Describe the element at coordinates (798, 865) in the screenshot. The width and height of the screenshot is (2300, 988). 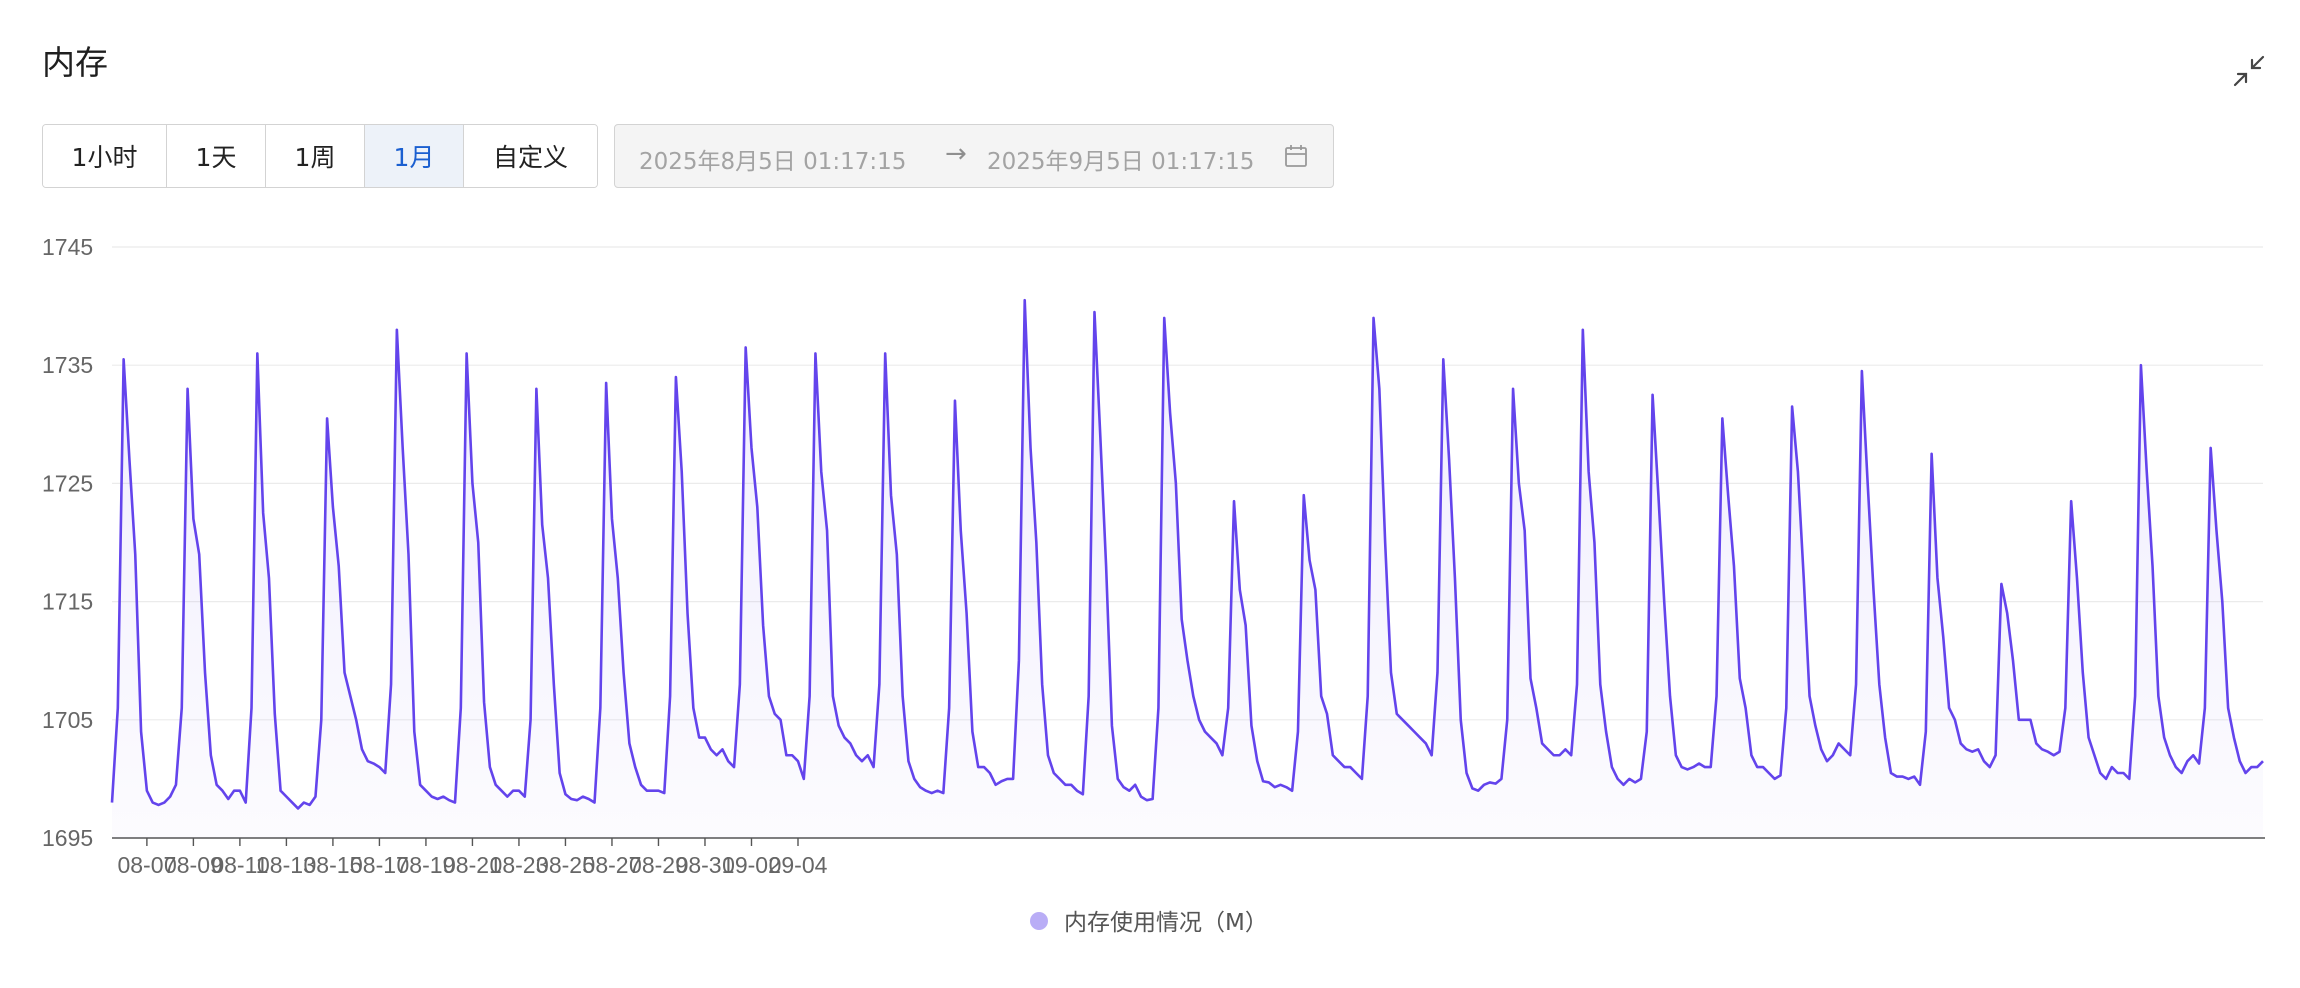
I see `x-tick-label: 09-04` at that location.